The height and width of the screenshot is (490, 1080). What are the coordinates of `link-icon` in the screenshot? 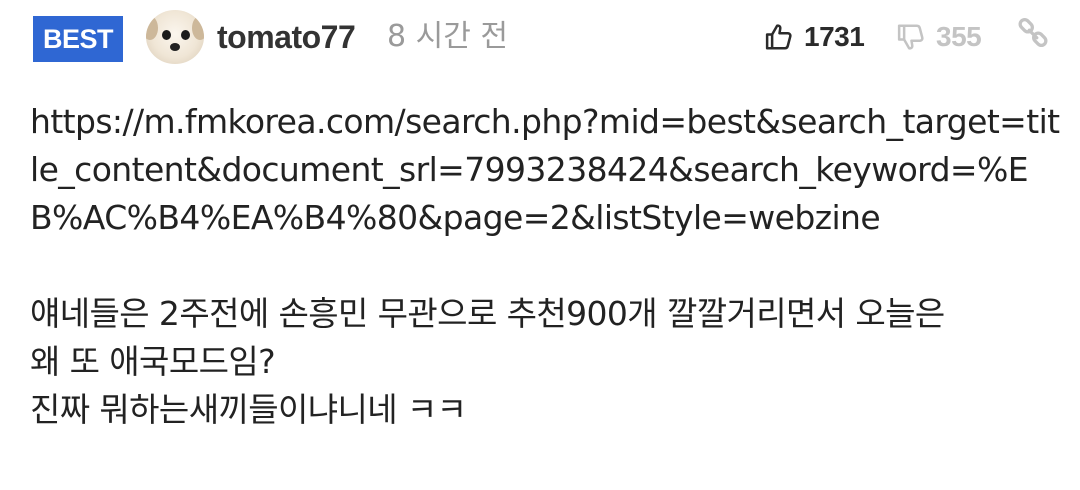 It's located at (1033, 37).